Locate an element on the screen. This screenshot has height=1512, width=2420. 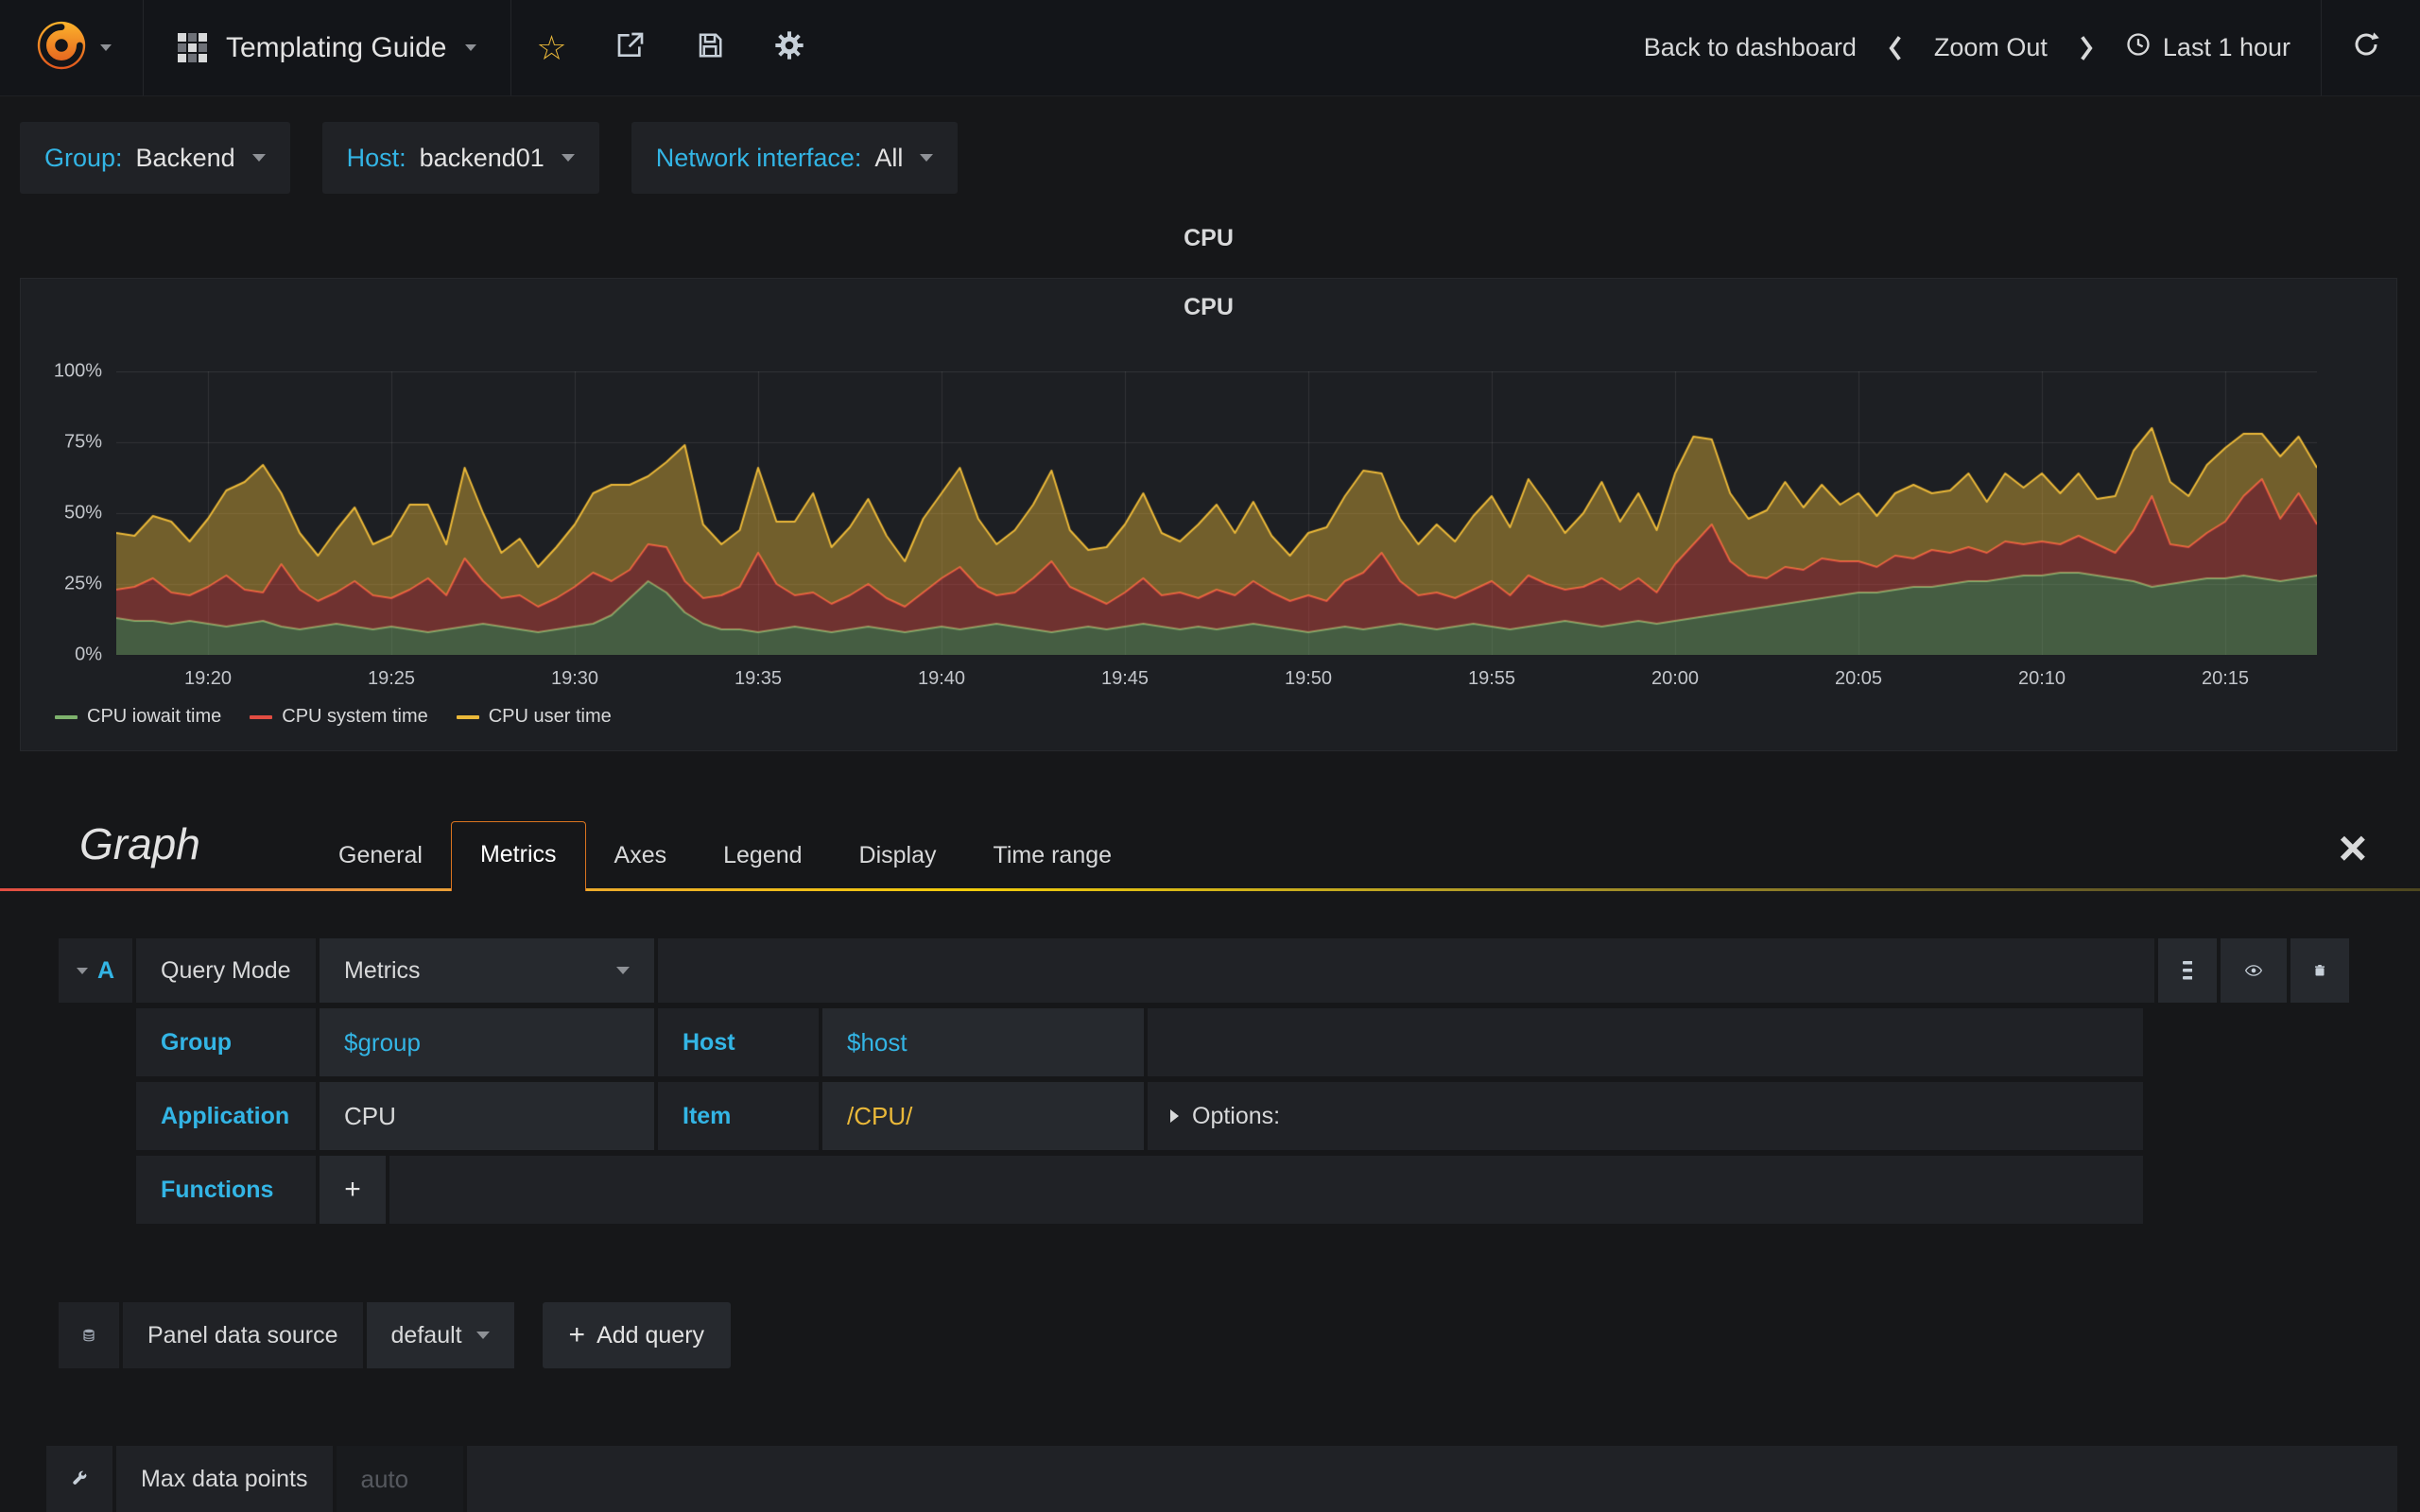
y-tick-label: 50% is located at coordinates (83, 513).